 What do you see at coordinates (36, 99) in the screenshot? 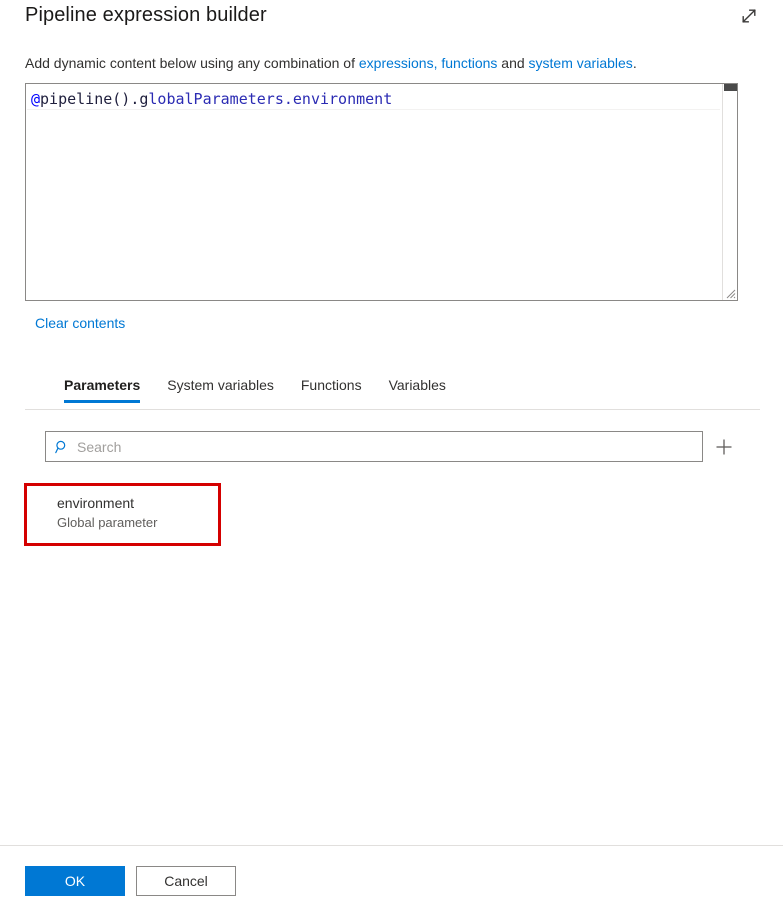
I see `expression-token-at: @` at bounding box center [36, 99].